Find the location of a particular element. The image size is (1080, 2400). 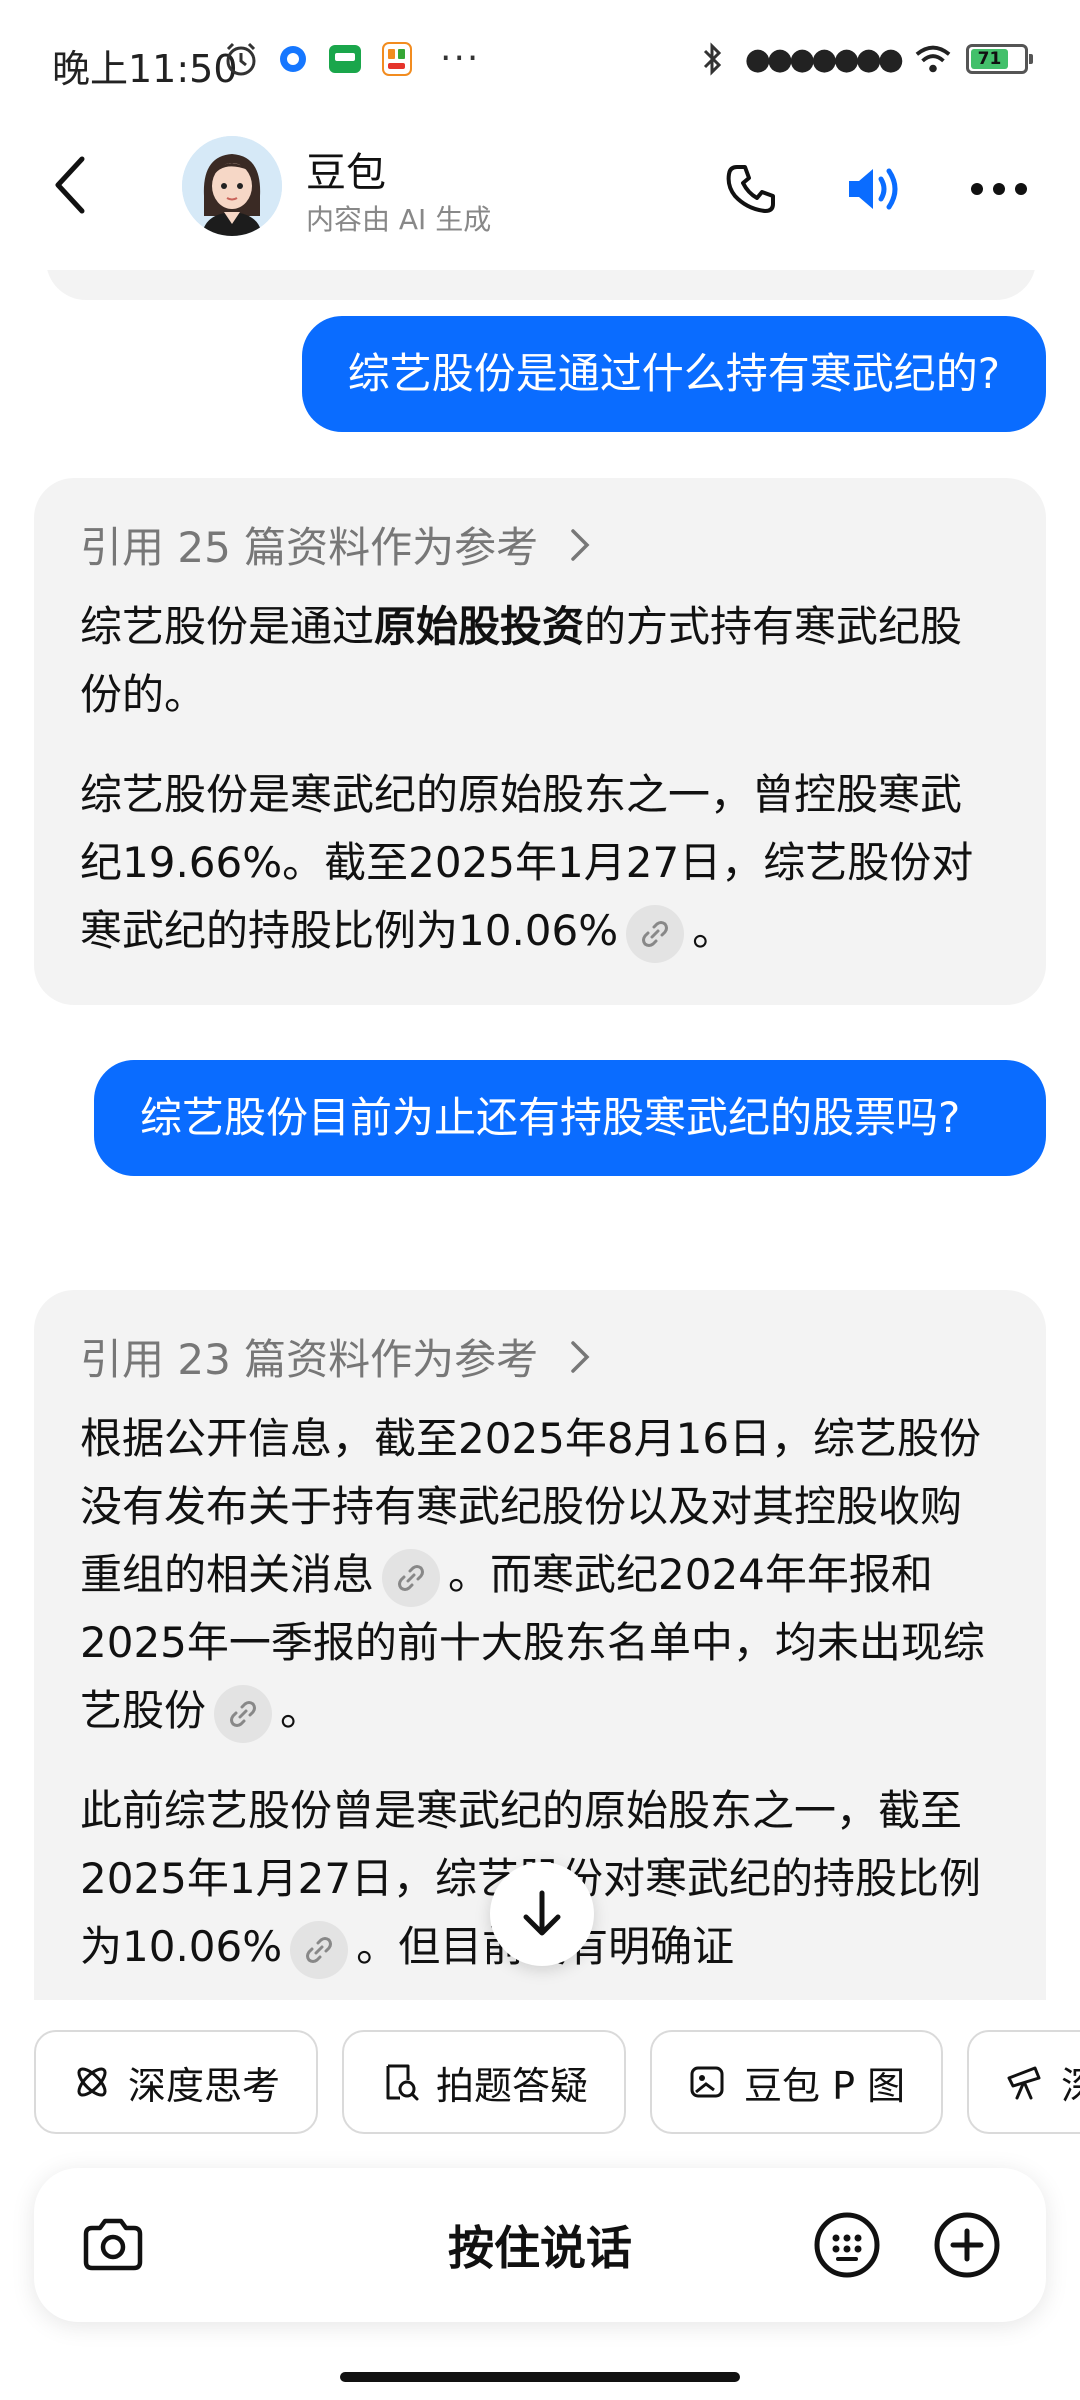

keyboard-button is located at coordinates (847, 2245).